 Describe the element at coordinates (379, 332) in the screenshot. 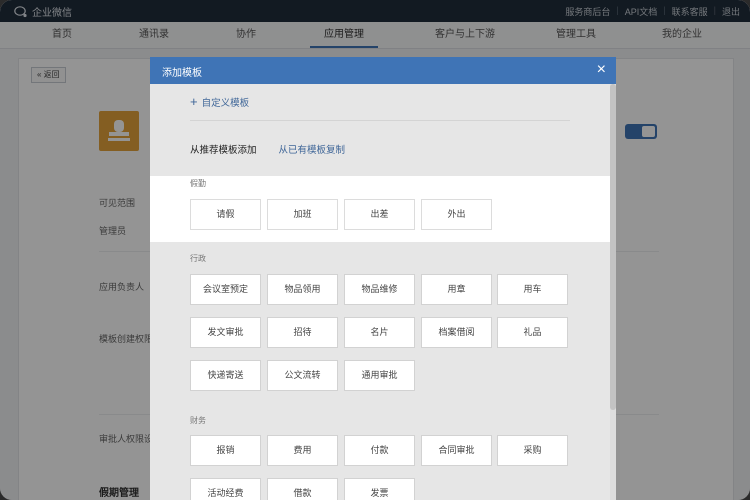

I see `template-business-card: 名片` at that location.